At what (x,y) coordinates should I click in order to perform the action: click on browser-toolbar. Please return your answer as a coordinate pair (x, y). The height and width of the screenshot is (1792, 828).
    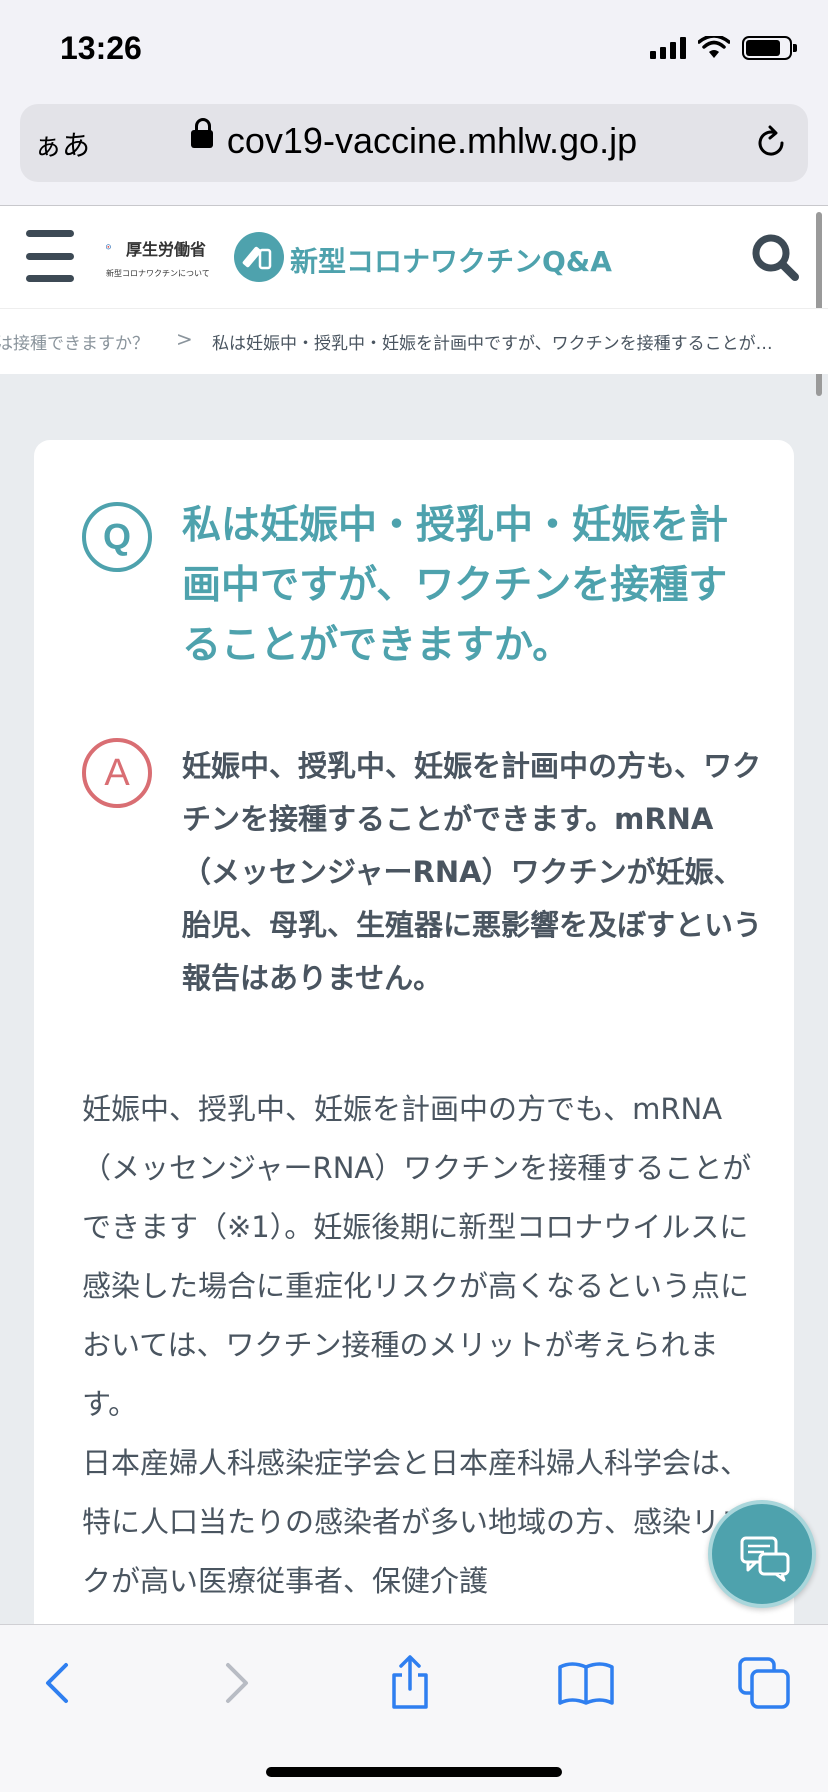
    Looking at the image, I should click on (414, 1708).